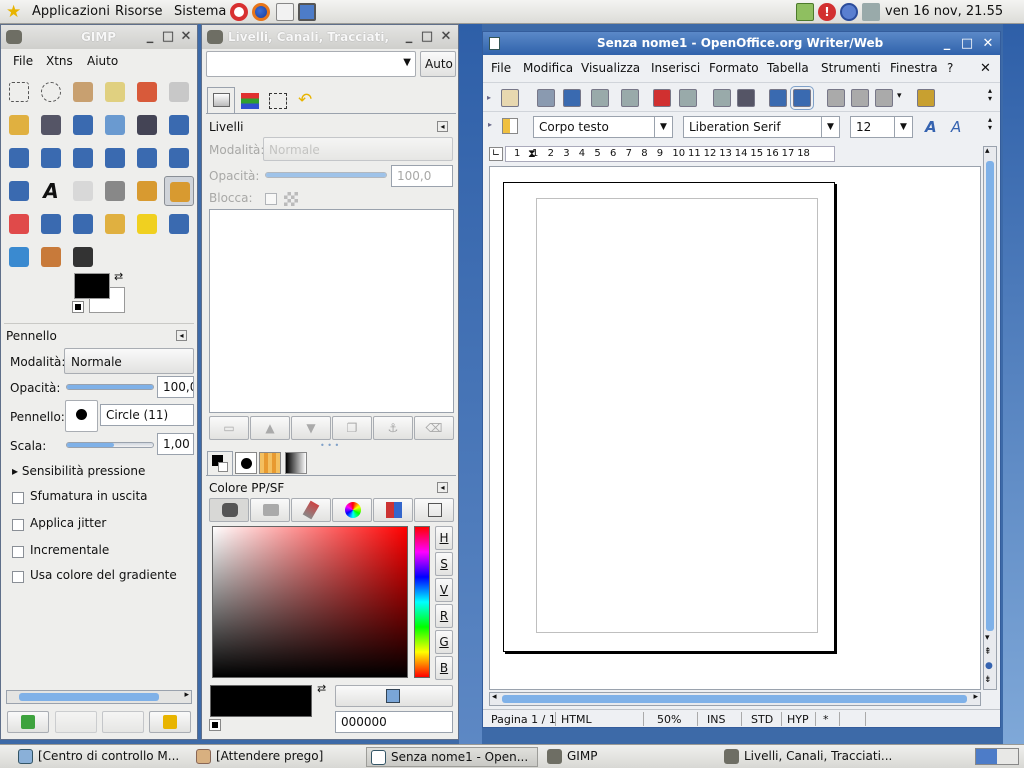 The image size is (1024, 768). Describe the element at coordinates (19, 92) in the screenshot. I see `rect-select-tool-icon` at that location.